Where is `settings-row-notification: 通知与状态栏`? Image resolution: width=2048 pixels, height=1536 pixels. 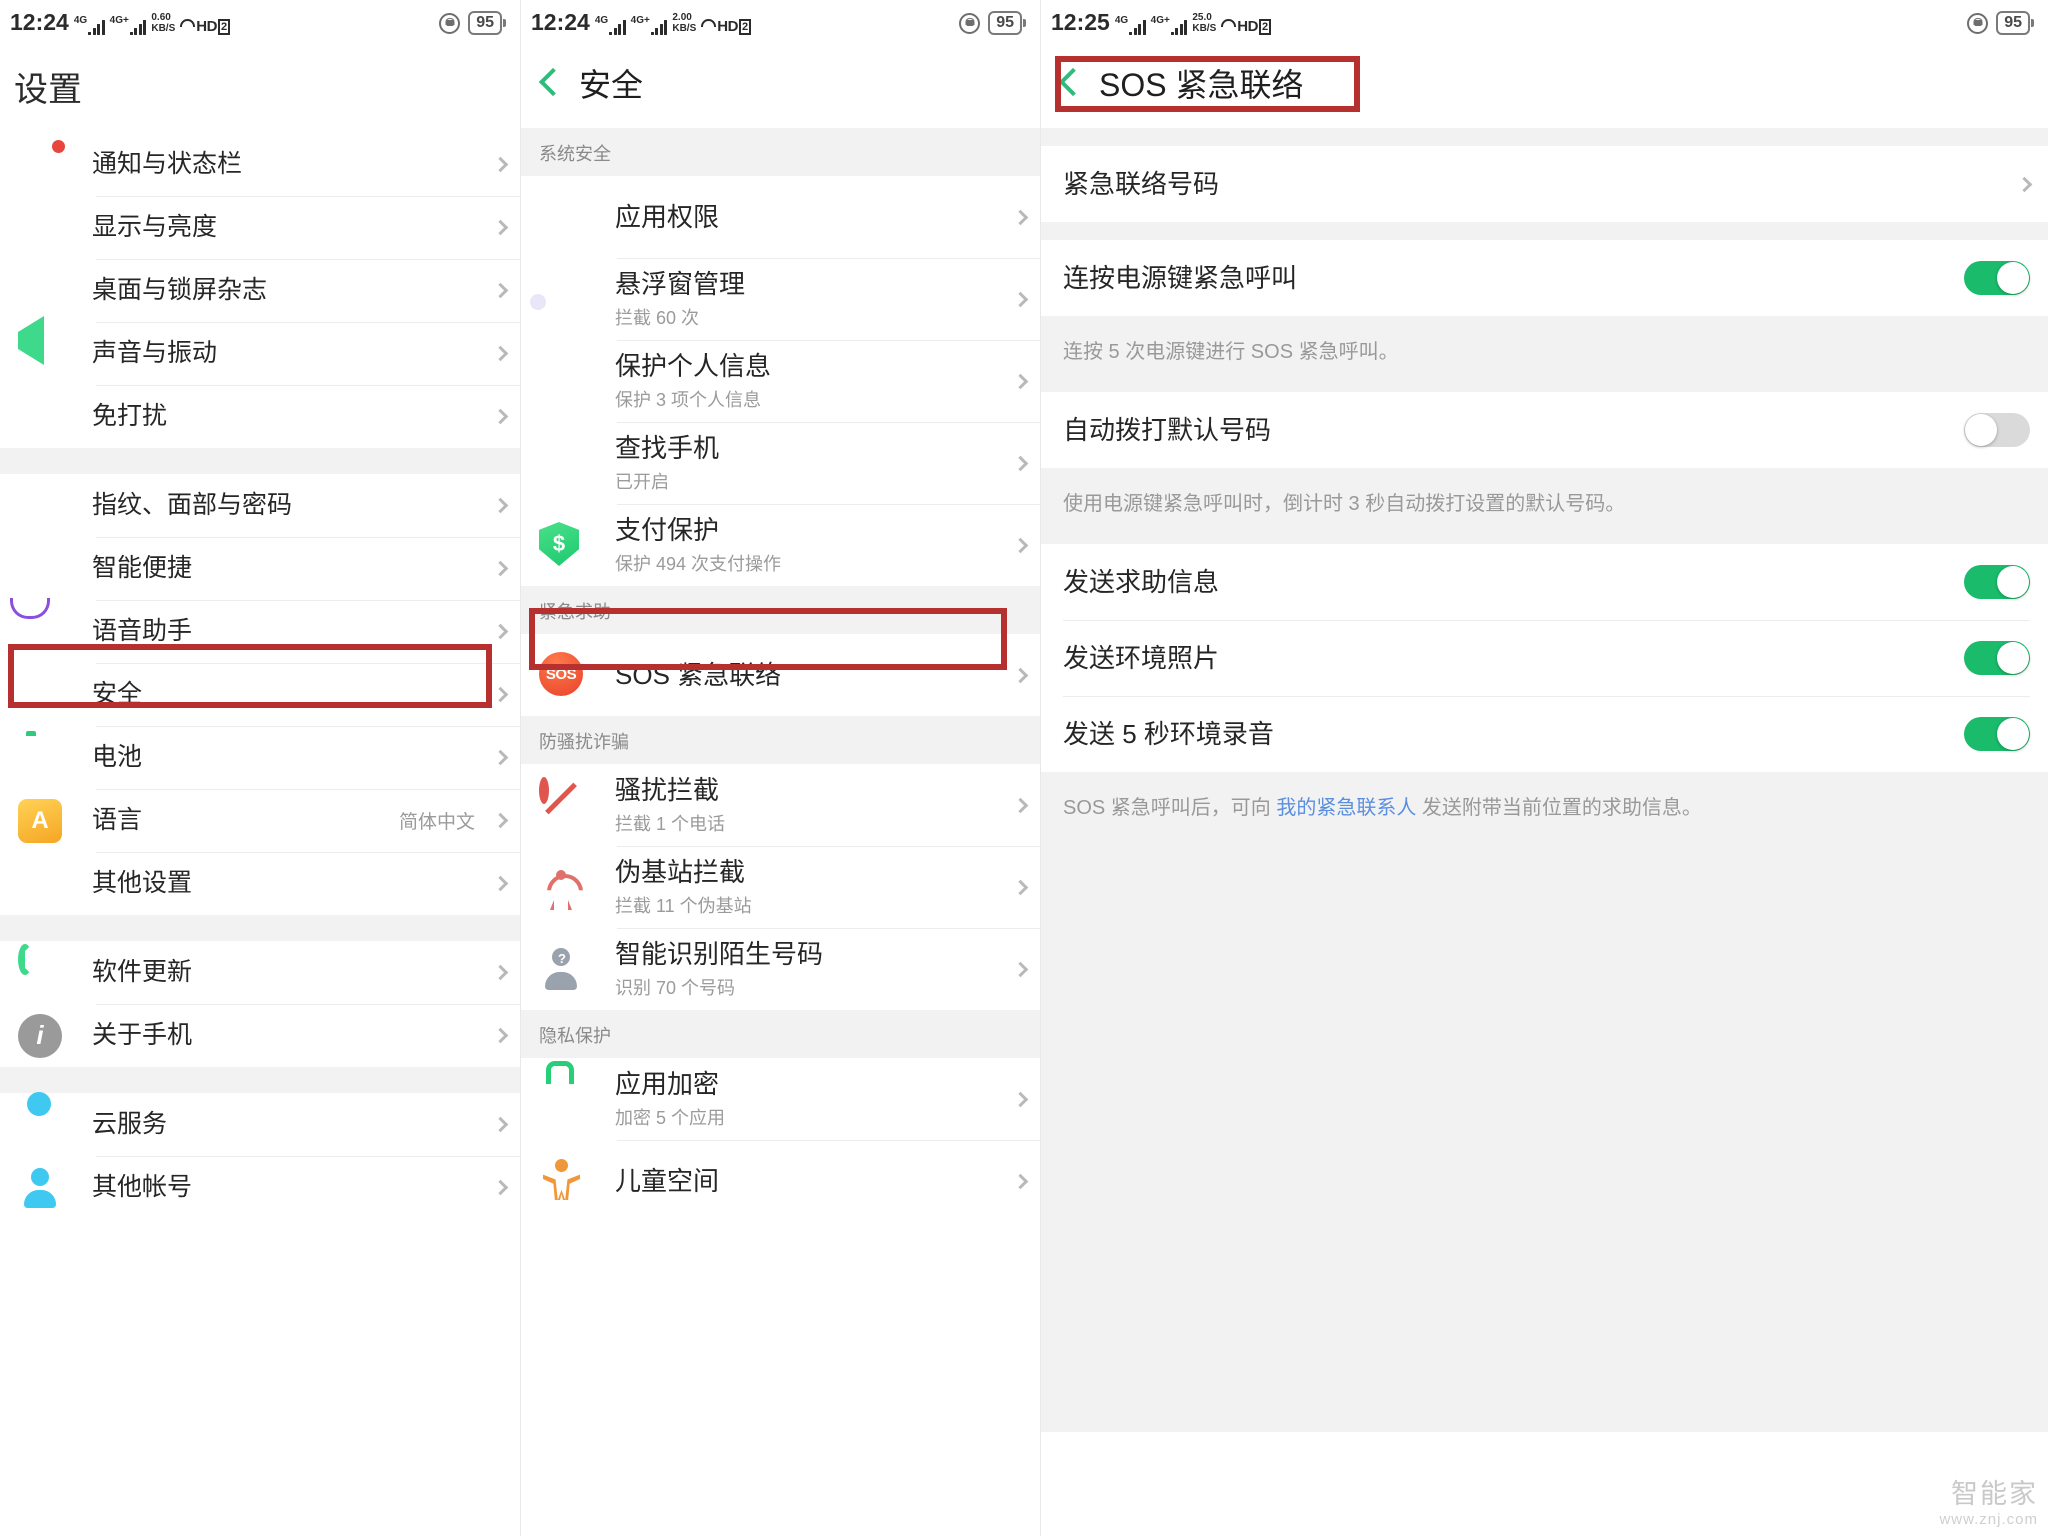
settings-row-notification: 通知与状态栏 is located at coordinates (260, 164).